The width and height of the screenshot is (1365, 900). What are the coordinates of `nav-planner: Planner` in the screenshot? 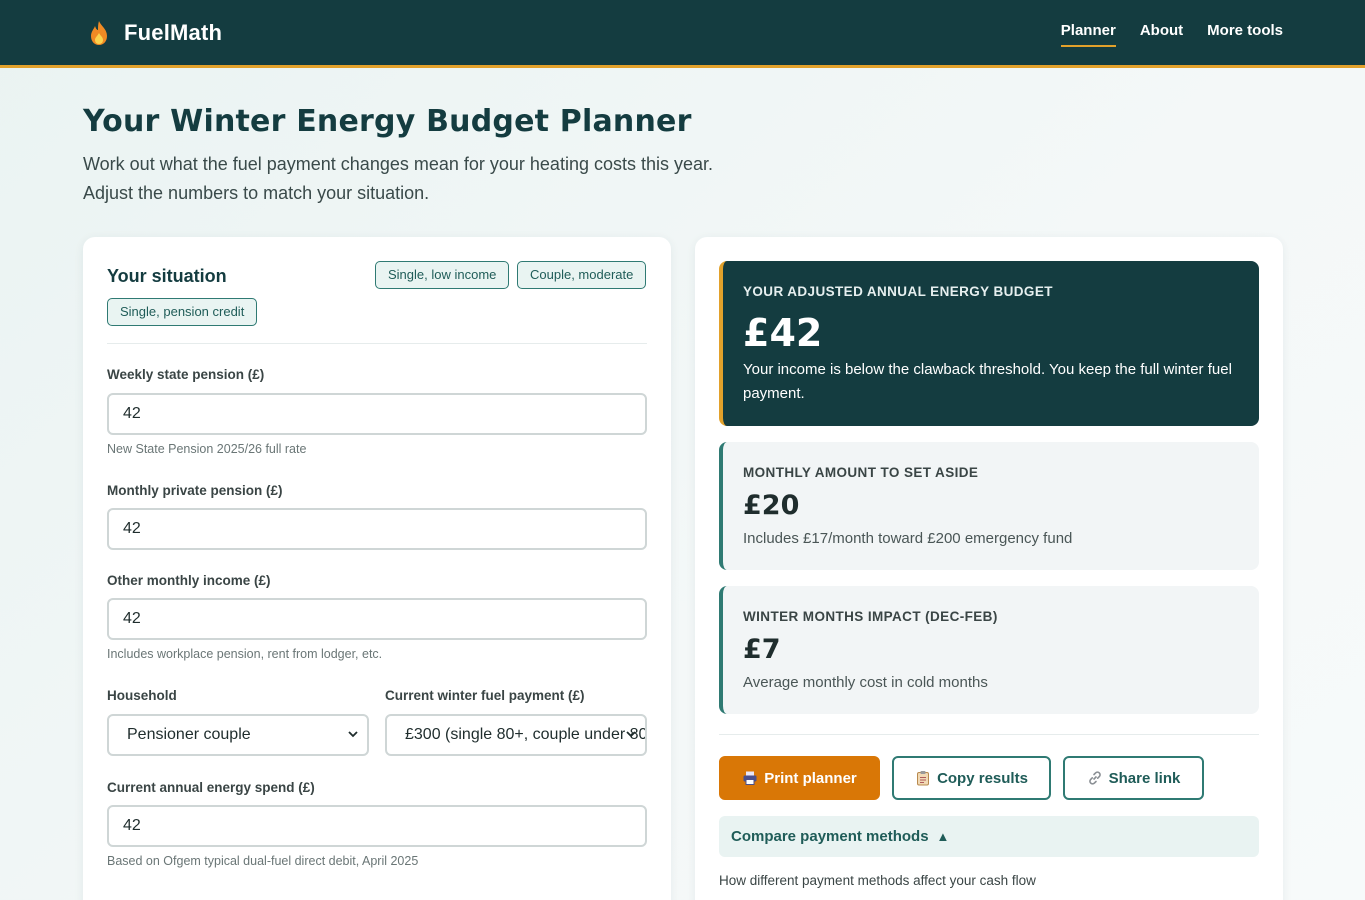 It's located at (1088, 34).